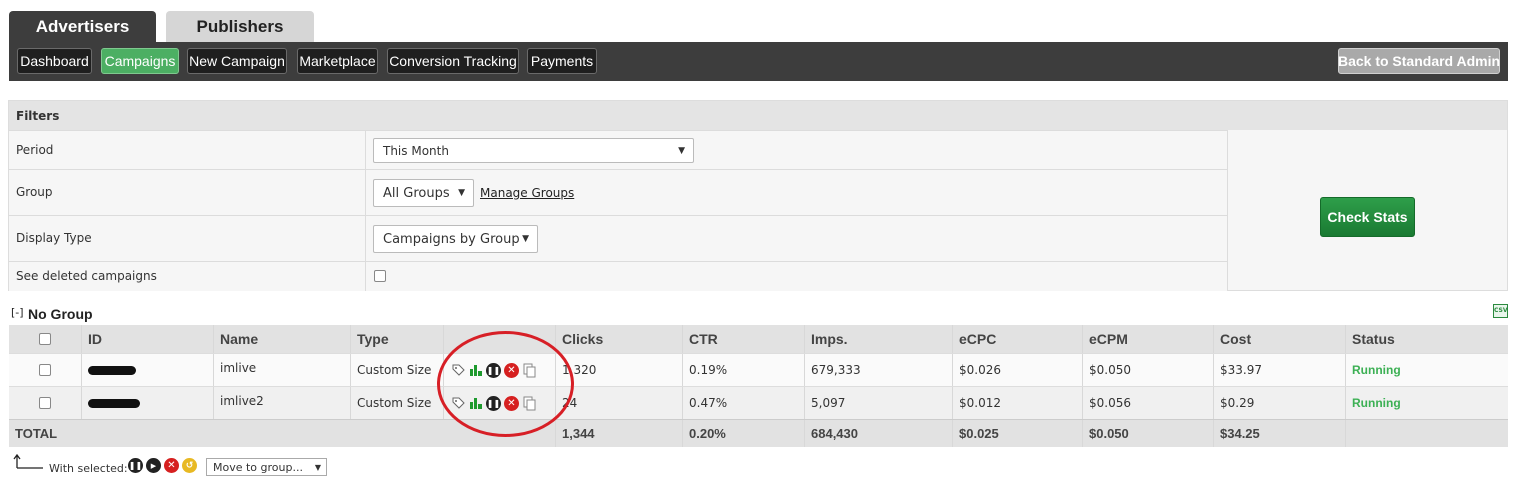 Image resolution: width=1524 pixels, height=498 pixels. I want to click on with-selected-label: With selected:, so click(88, 468).